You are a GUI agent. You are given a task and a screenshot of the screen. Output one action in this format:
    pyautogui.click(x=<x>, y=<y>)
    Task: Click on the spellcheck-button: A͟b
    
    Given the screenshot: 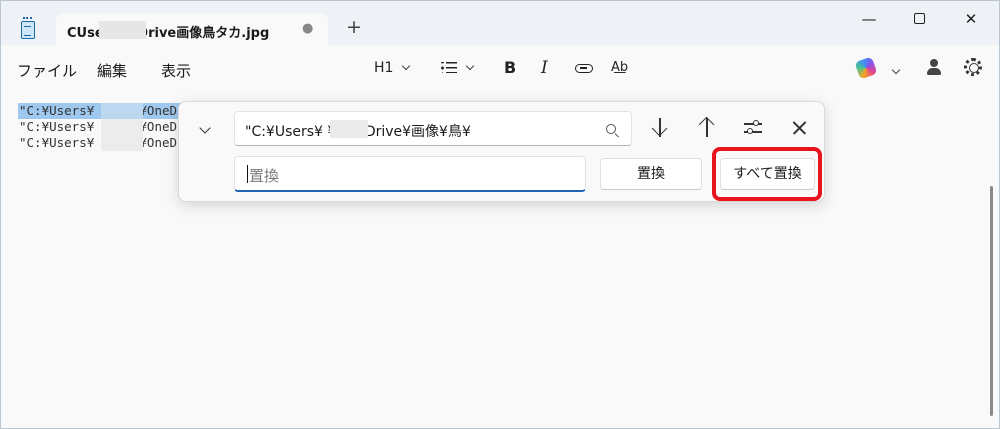 What is the action you would take?
    pyautogui.click(x=619, y=68)
    